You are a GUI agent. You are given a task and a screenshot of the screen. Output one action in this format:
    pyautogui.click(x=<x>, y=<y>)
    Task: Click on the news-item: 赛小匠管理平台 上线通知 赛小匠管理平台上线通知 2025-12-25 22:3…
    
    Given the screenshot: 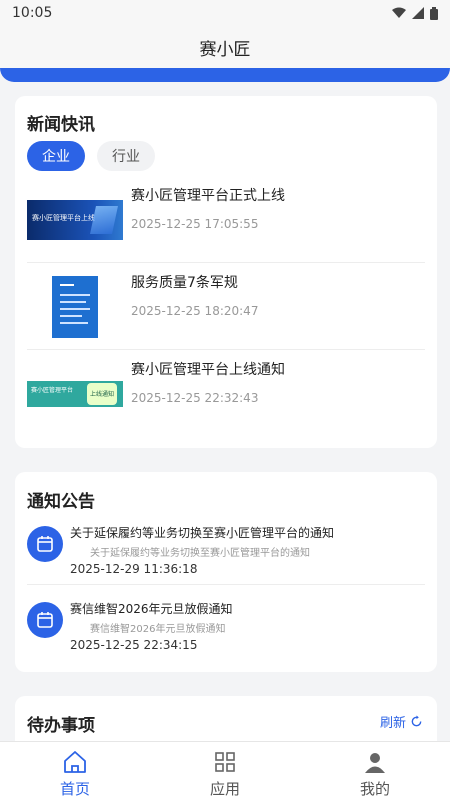 What is the action you would take?
    pyautogui.click(x=226, y=394)
    